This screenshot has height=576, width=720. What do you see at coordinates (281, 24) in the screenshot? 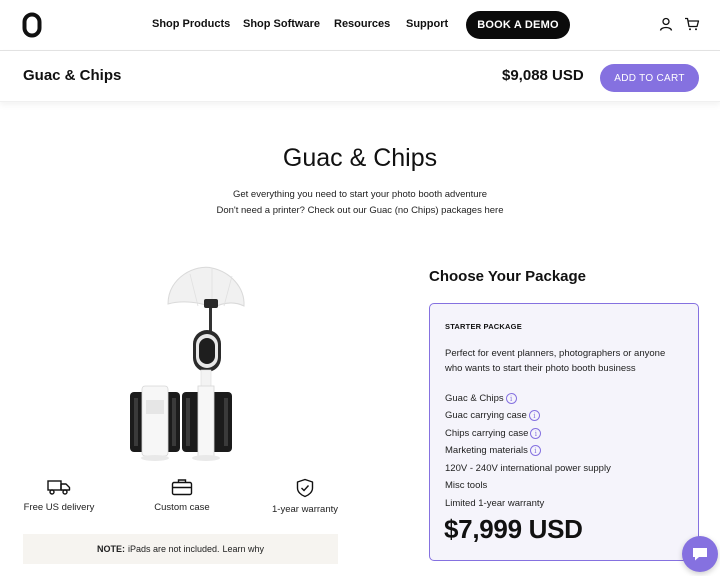
I see `nav-shop-software: Shop Software` at bounding box center [281, 24].